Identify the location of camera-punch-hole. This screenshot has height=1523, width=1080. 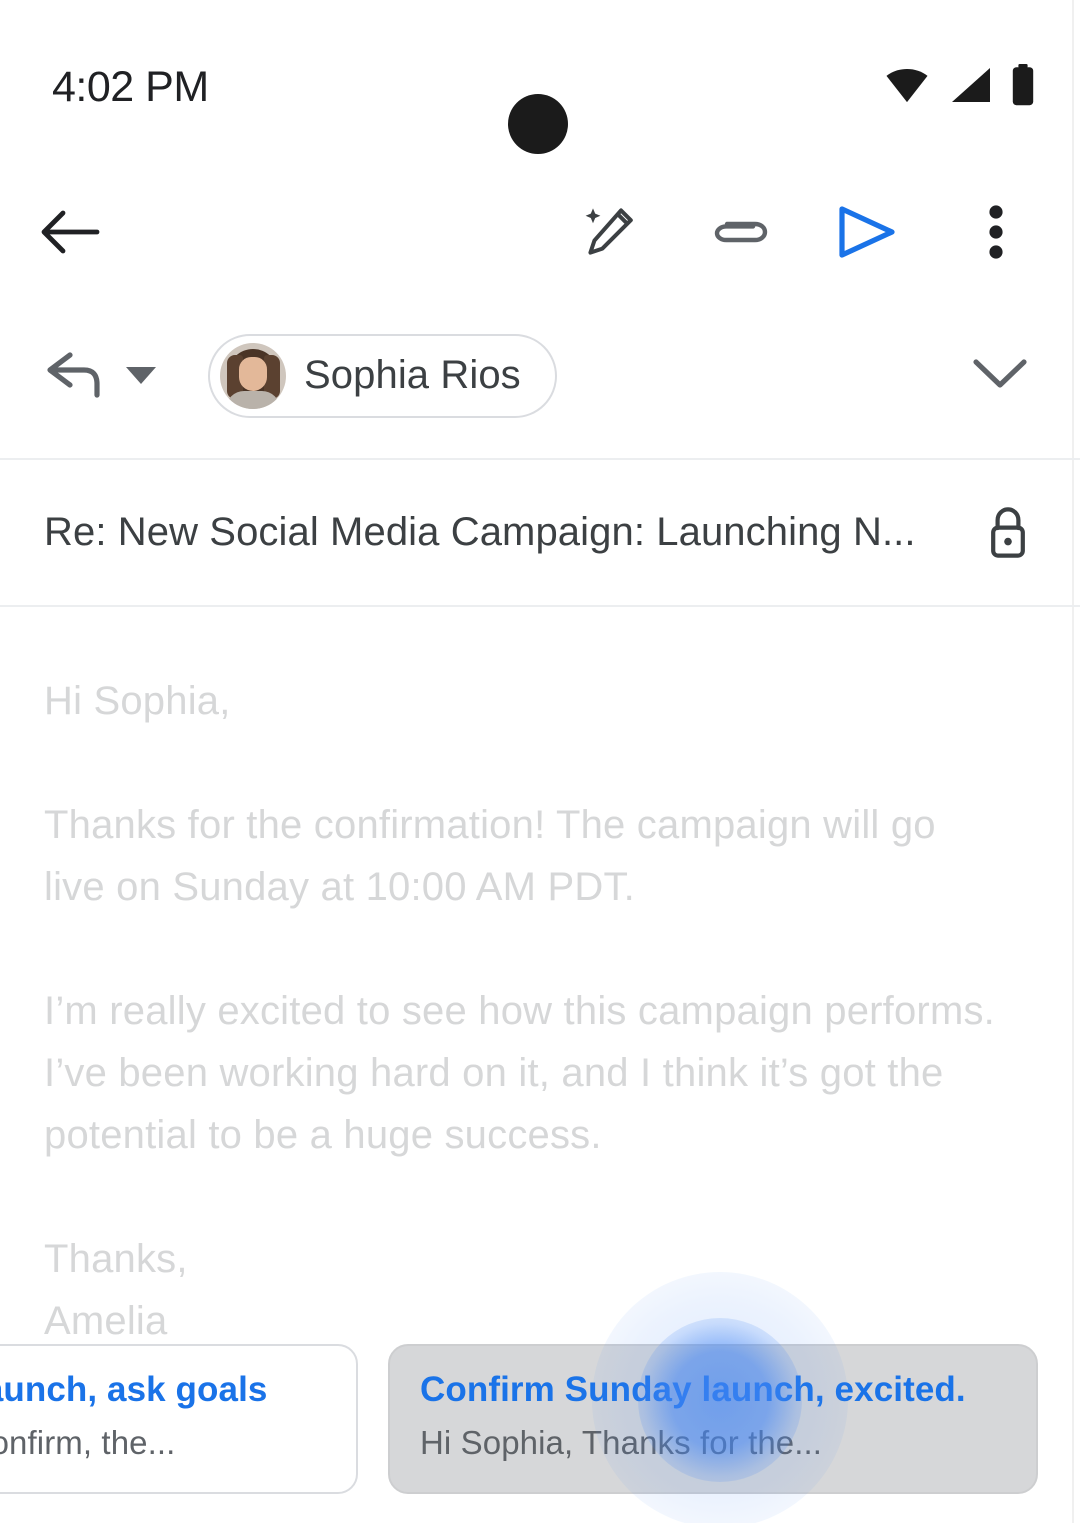
(538, 124).